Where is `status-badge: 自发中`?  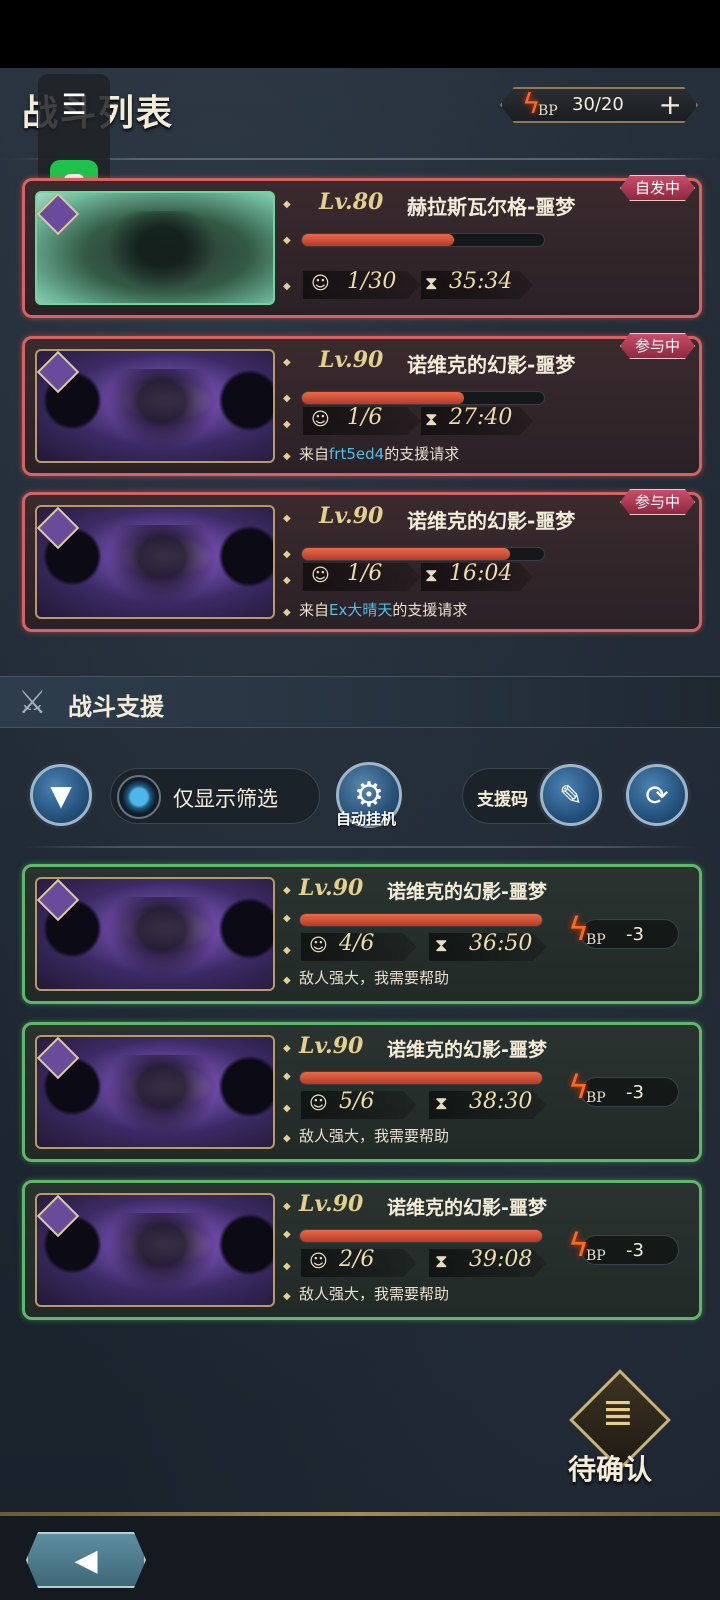
status-badge: 自发中 is located at coordinates (657, 188).